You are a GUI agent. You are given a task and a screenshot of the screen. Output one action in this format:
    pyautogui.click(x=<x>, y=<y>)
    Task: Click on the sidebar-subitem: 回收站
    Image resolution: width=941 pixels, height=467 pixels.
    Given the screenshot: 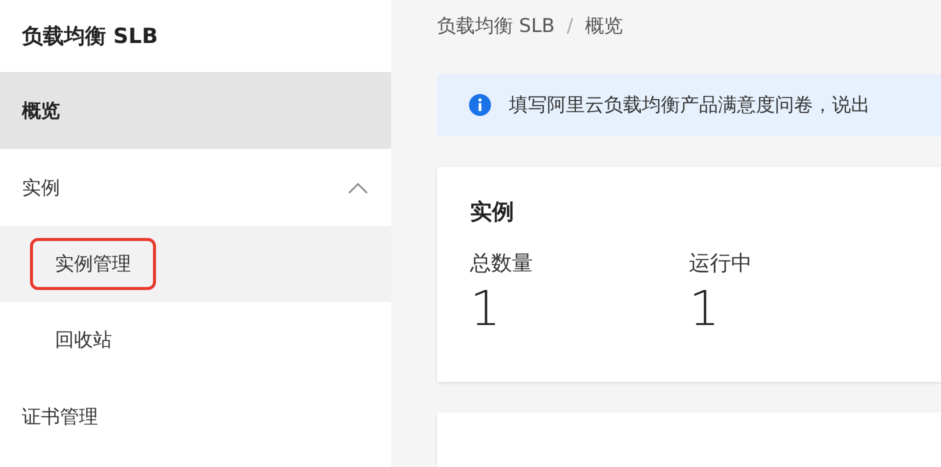 What is the action you would take?
    pyautogui.click(x=195, y=340)
    